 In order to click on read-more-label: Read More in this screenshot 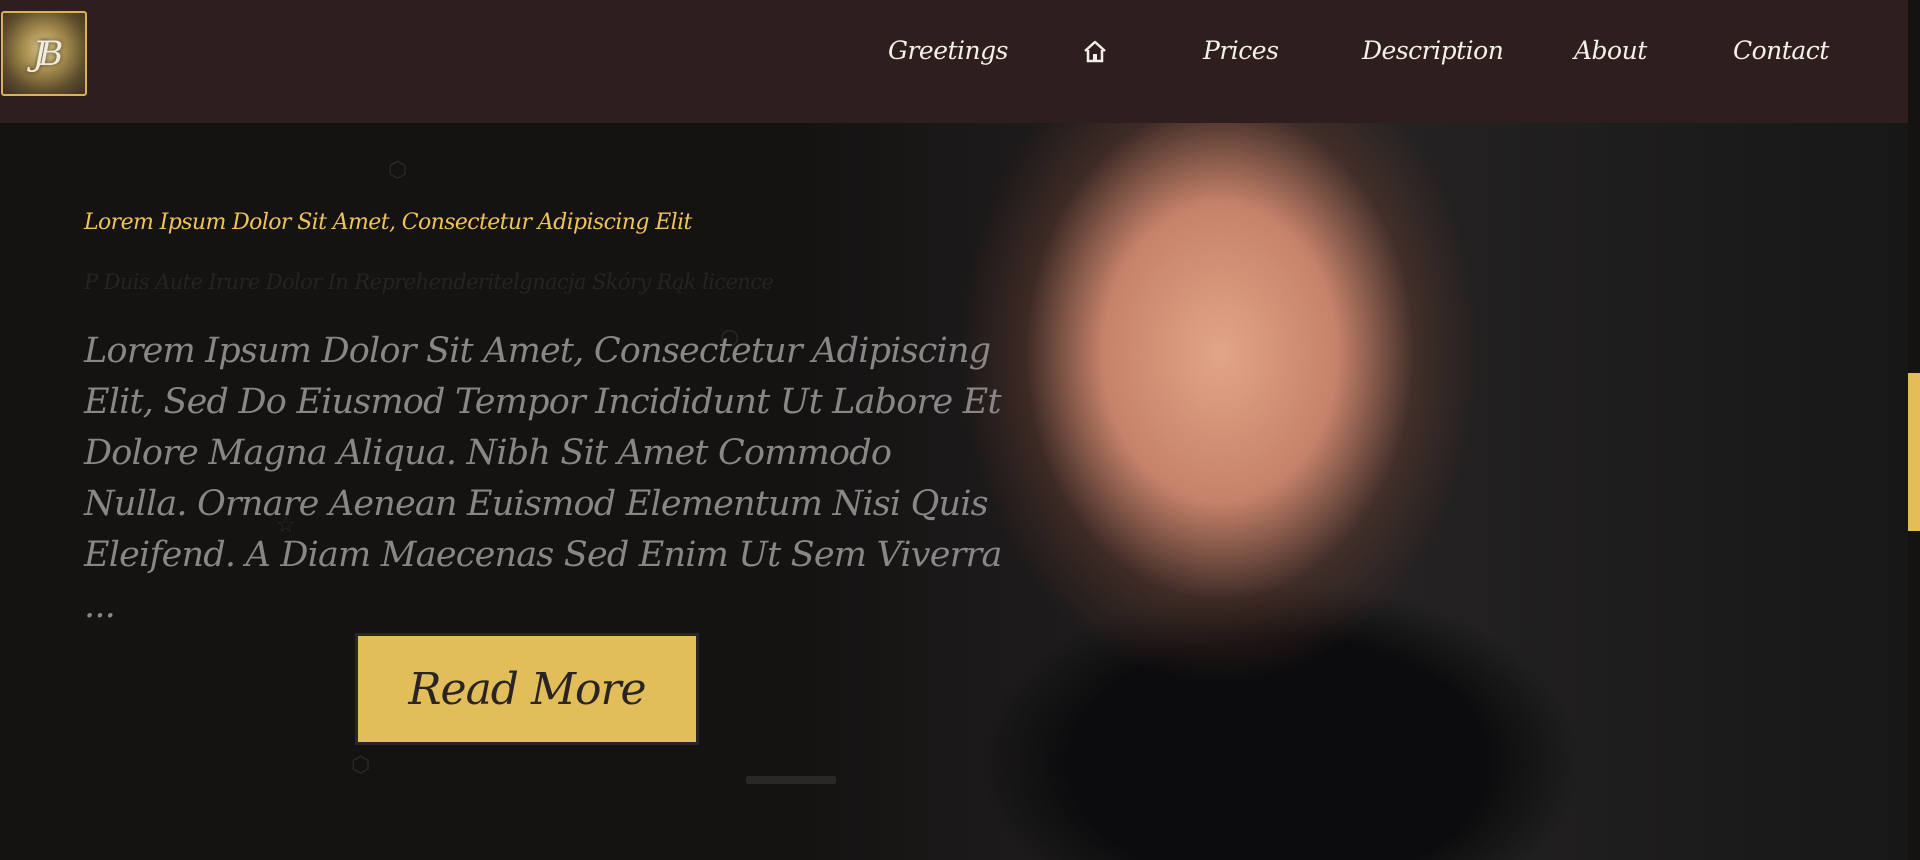, I will do `click(527, 689)`.